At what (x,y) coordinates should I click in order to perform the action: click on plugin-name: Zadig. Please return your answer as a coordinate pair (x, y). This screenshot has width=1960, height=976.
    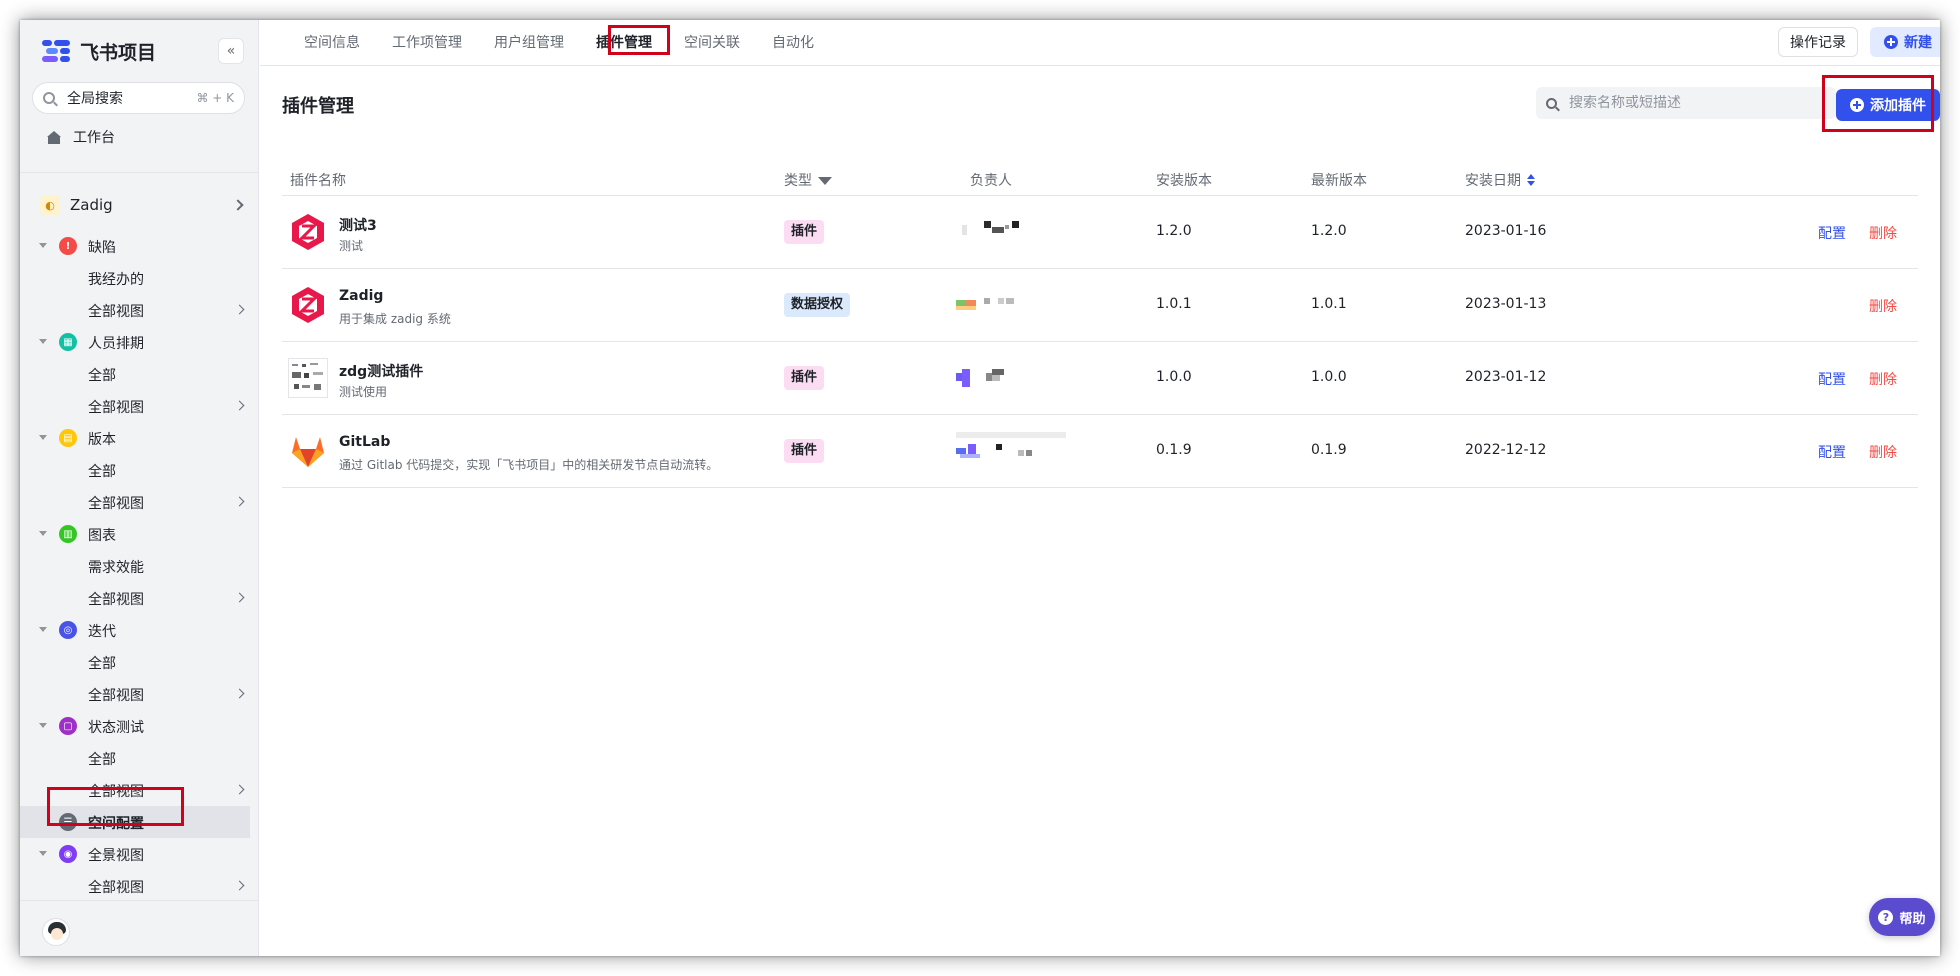
    Looking at the image, I should click on (361, 296).